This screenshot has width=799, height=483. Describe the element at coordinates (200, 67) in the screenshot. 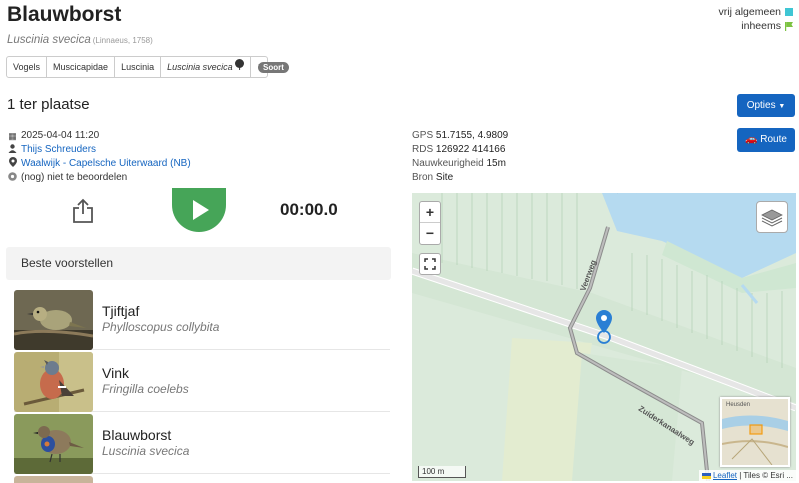

I see `tax-species-label: Luscinia svecica` at that location.